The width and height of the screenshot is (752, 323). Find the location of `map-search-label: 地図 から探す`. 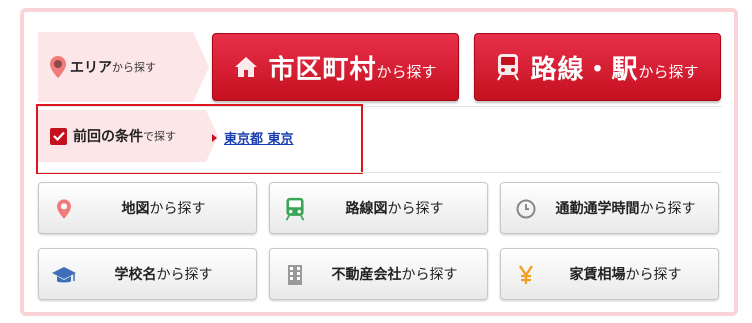

map-search-label: 地図 から探す is located at coordinates (163, 208).